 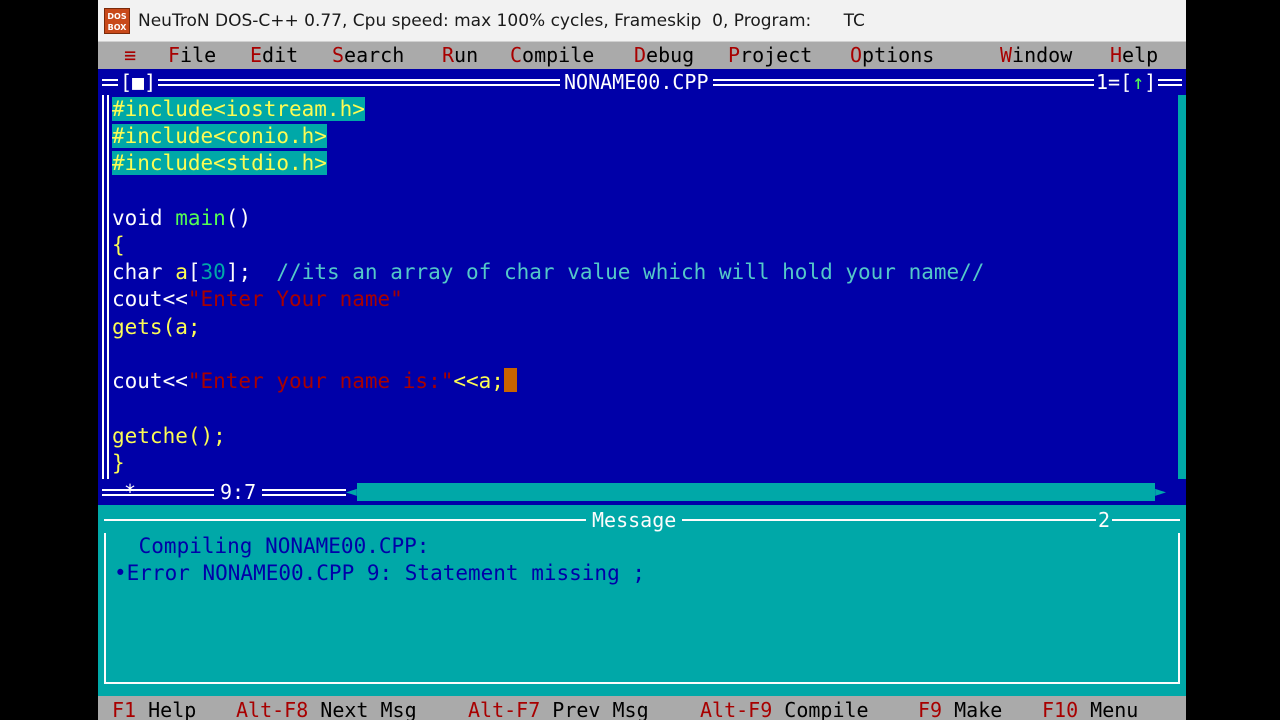 What do you see at coordinates (105, 608) in the screenshot?
I see `message-left-frame` at bounding box center [105, 608].